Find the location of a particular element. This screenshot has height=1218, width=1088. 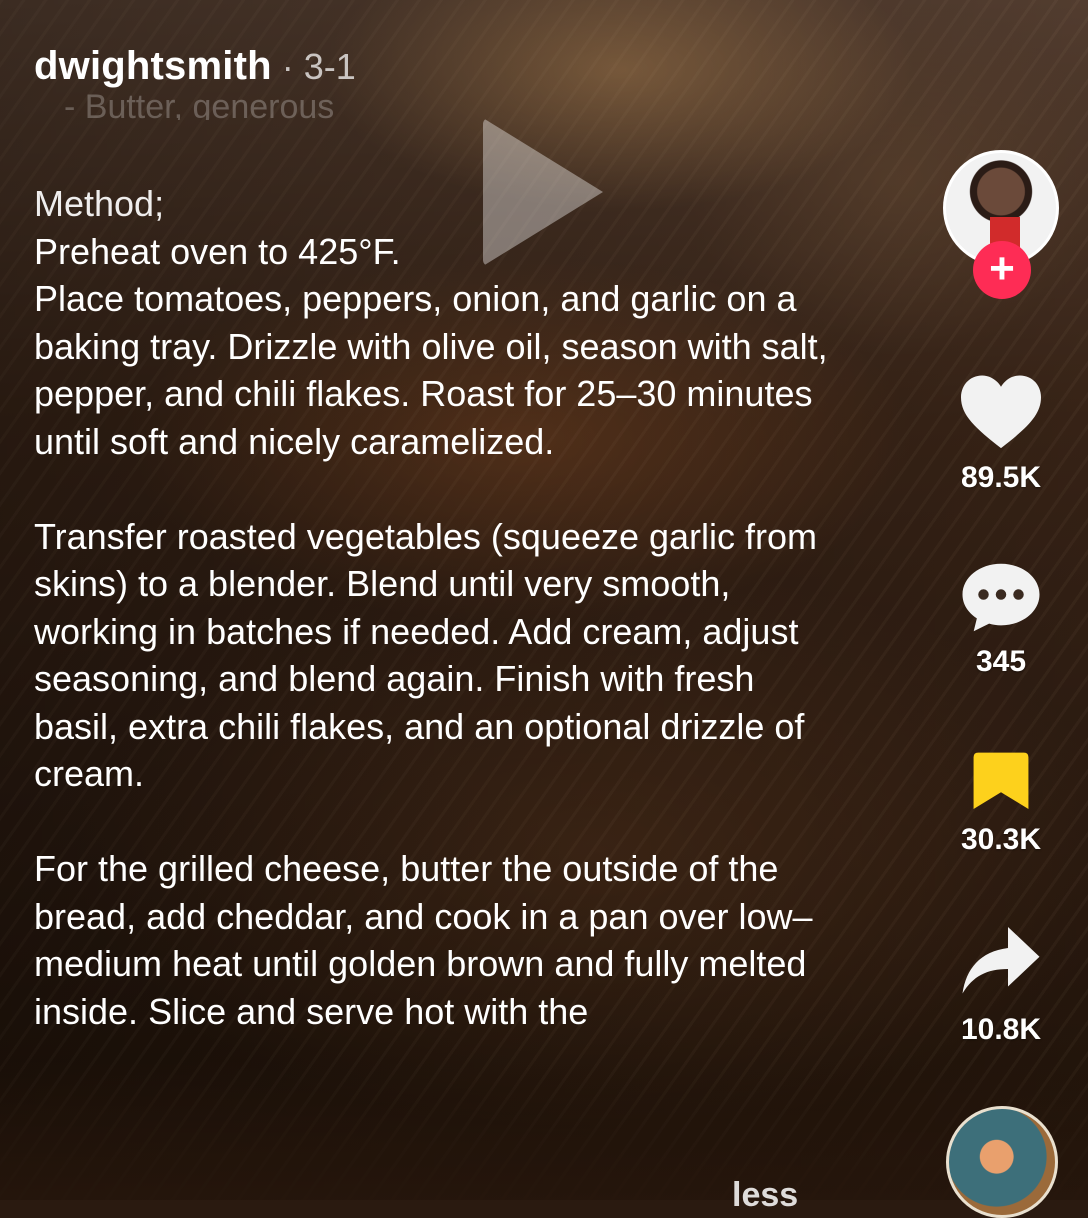

save-count: 30.3K is located at coordinates (1001, 839).